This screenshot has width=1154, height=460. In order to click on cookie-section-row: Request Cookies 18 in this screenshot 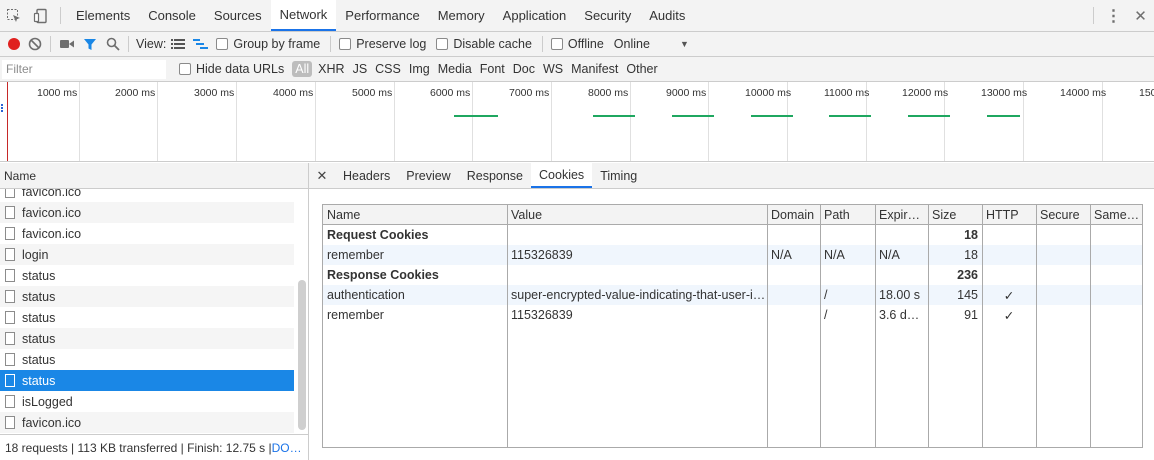, I will do `click(732, 235)`.